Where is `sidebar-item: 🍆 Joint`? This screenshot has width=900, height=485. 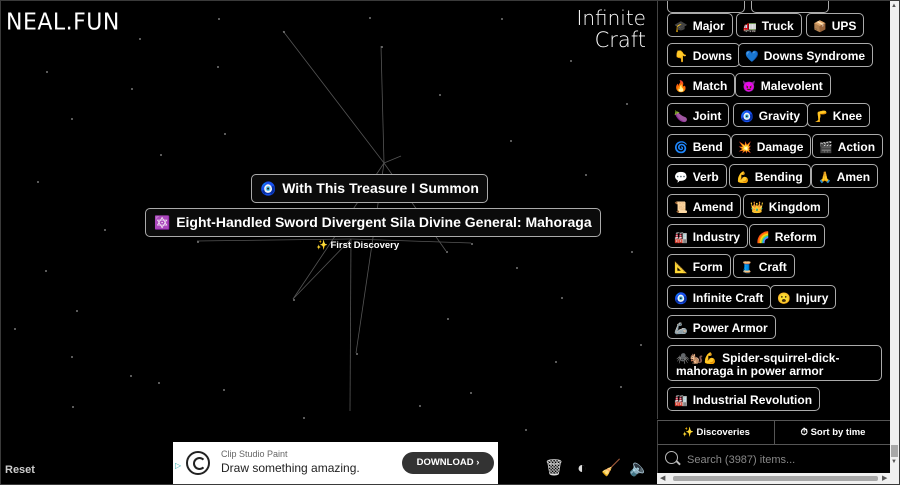
sidebar-item: 🍆 Joint is located at coordinates (698, 115).